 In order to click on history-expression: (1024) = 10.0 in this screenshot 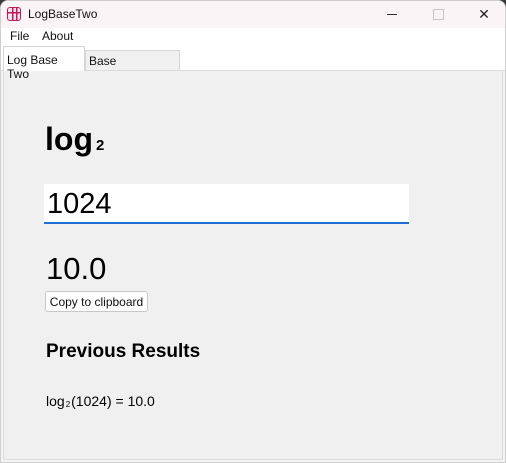, I will do `click(113, 401)`.